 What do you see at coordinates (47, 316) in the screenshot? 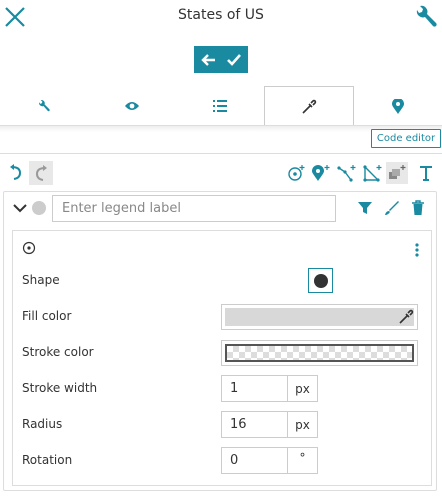
I see `fill-color-label: Fill color` at bounding box center [47, 316].